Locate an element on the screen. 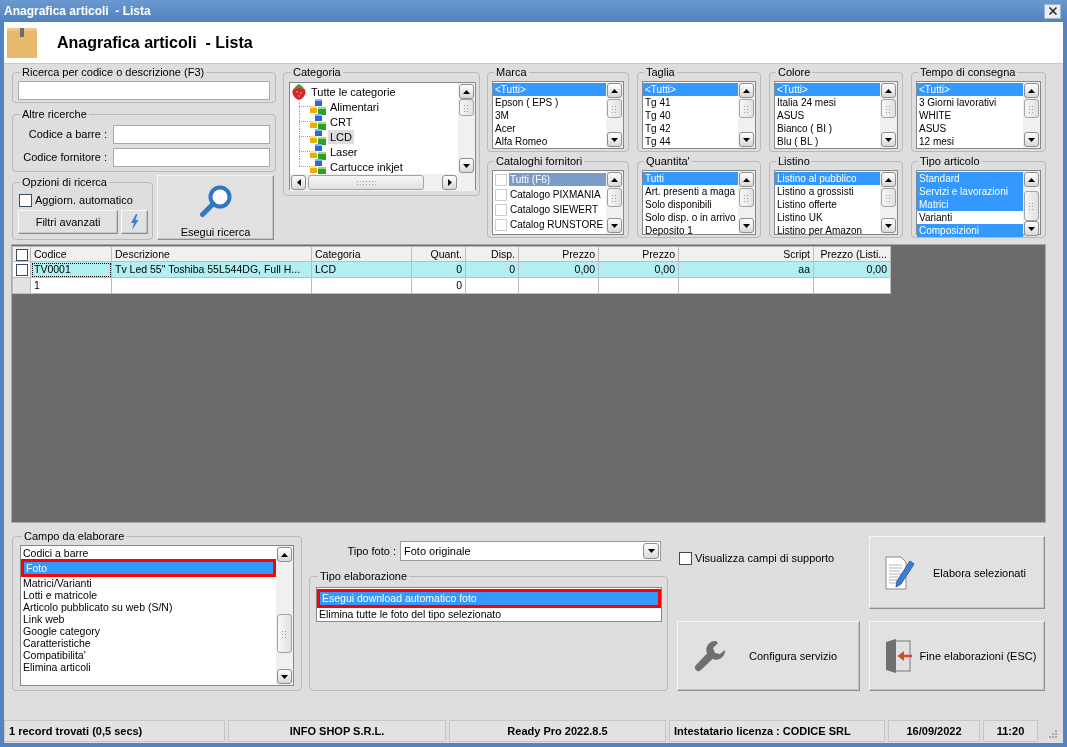 The width and height of the screenshot is (1067, 747). list-box: Standard Servizi e lavorazioni Matrici Varianti Composizioni is located at coordinates (978, 202).